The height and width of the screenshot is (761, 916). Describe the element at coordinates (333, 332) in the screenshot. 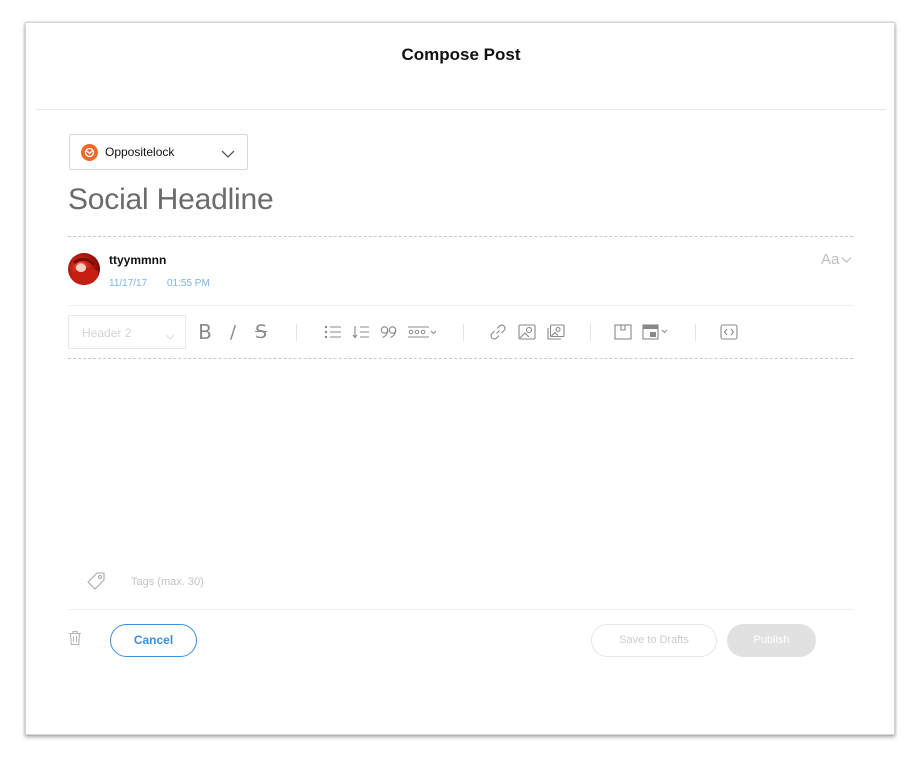

I see `bulleted-list-icon` at that location.